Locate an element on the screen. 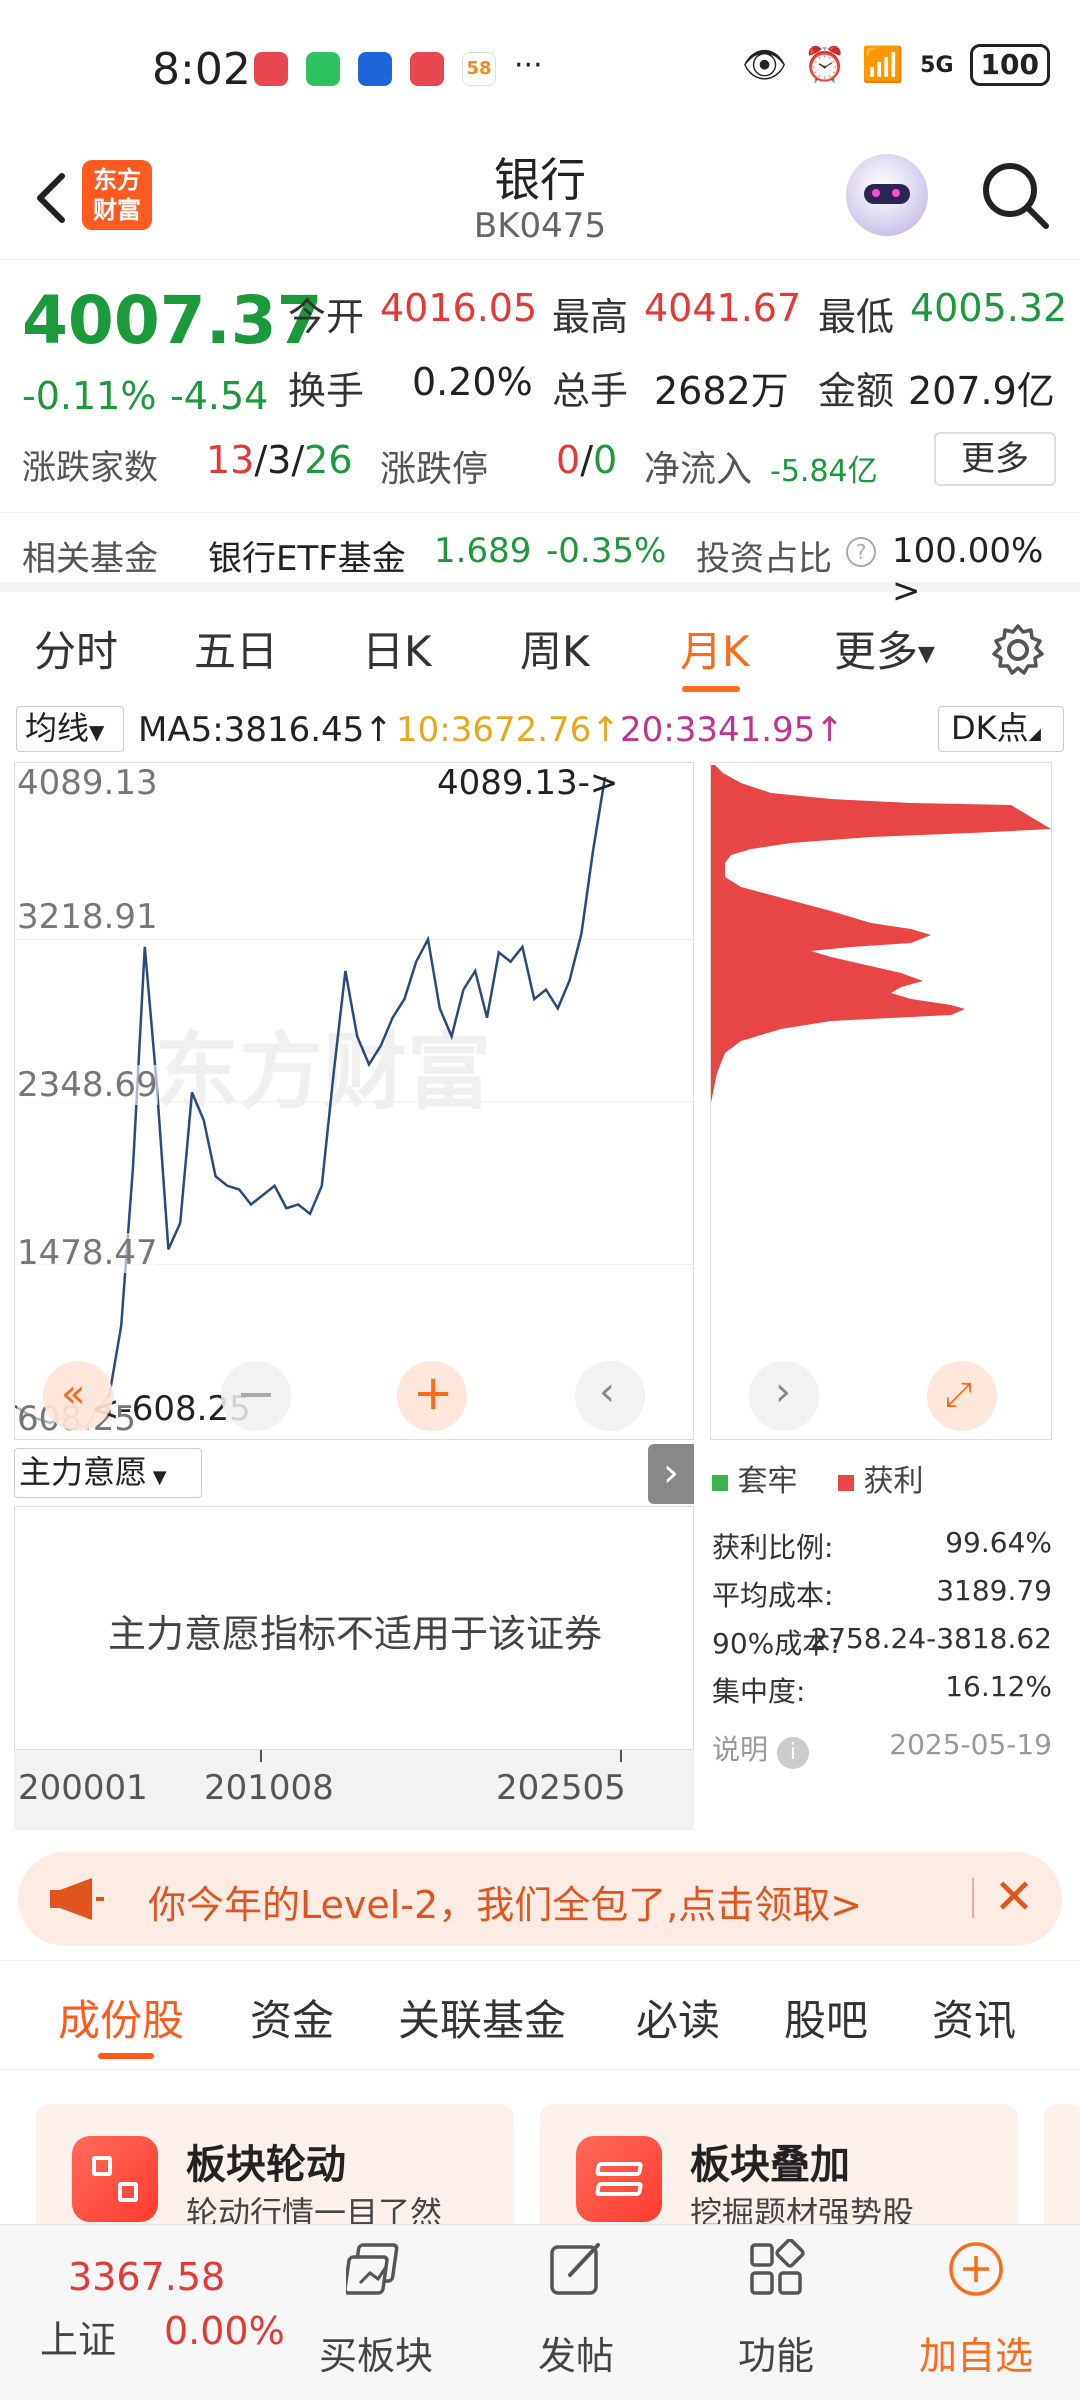  chip-distribution-chart: › ⤢ is located at coordinates (881, 1101).